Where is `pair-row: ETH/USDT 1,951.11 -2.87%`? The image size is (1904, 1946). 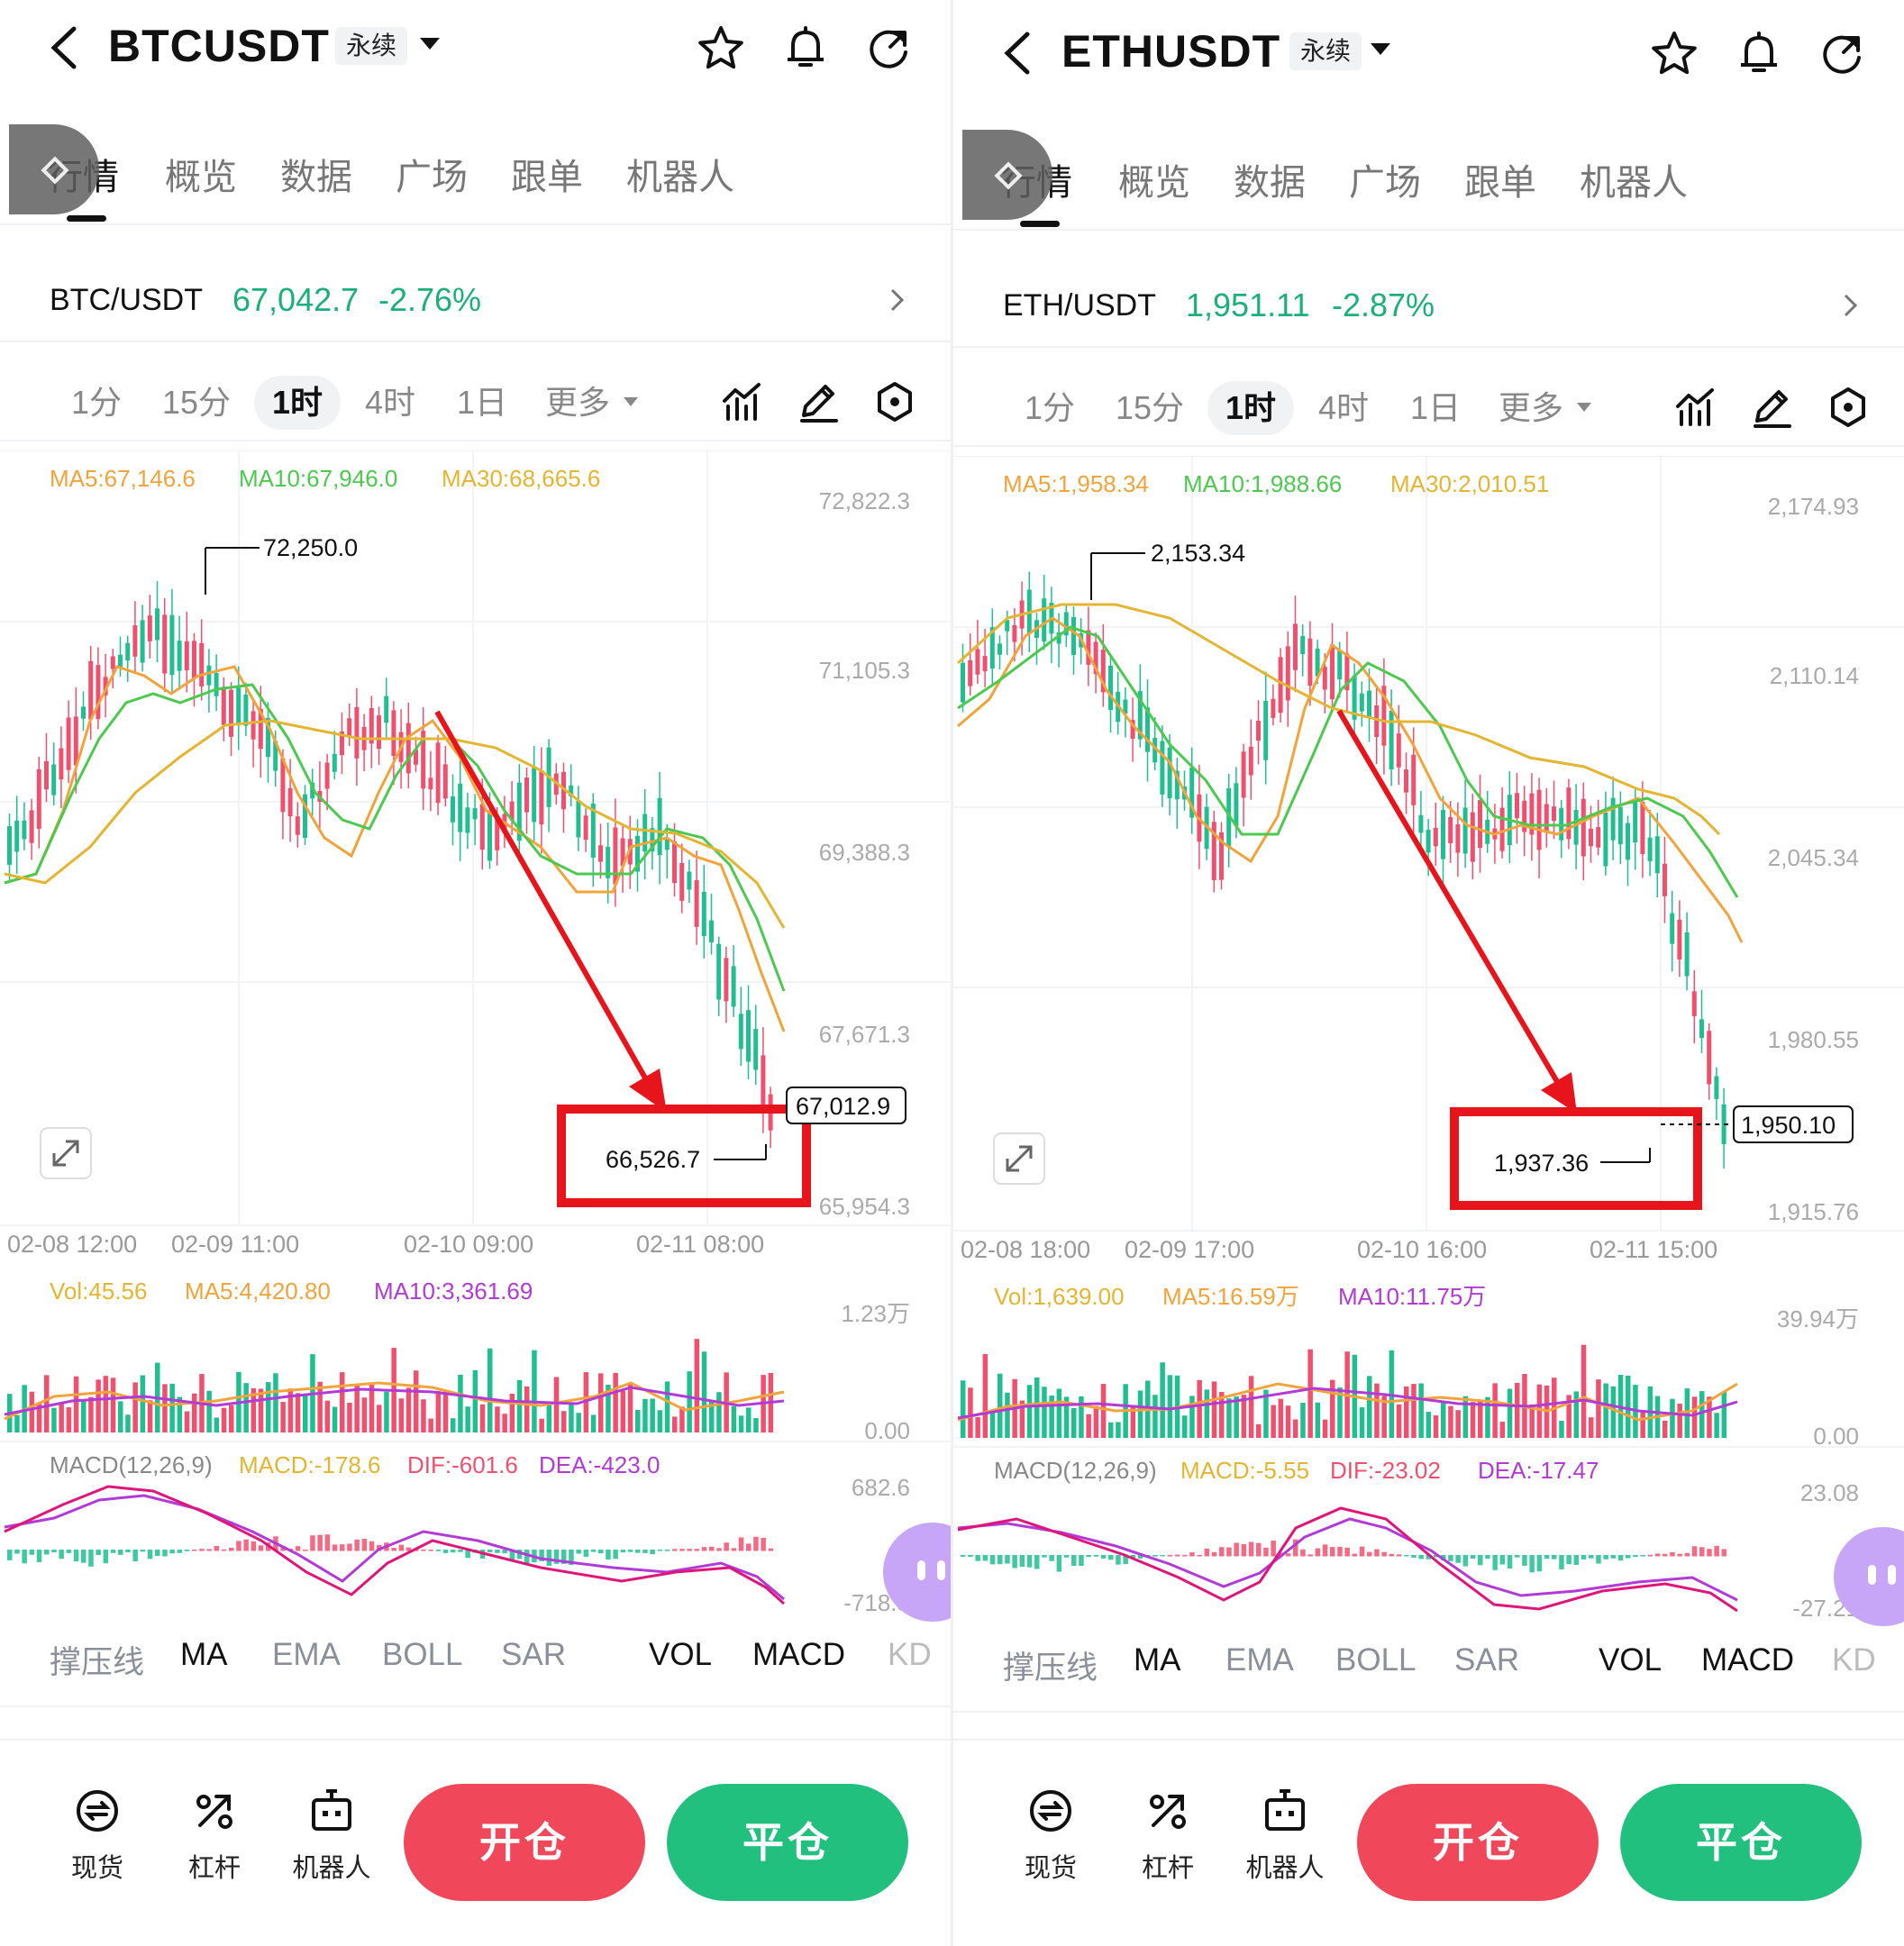
pair-row: ETH/USDT 1,951.11 -2.87% is located at coordinates (1428, 307).